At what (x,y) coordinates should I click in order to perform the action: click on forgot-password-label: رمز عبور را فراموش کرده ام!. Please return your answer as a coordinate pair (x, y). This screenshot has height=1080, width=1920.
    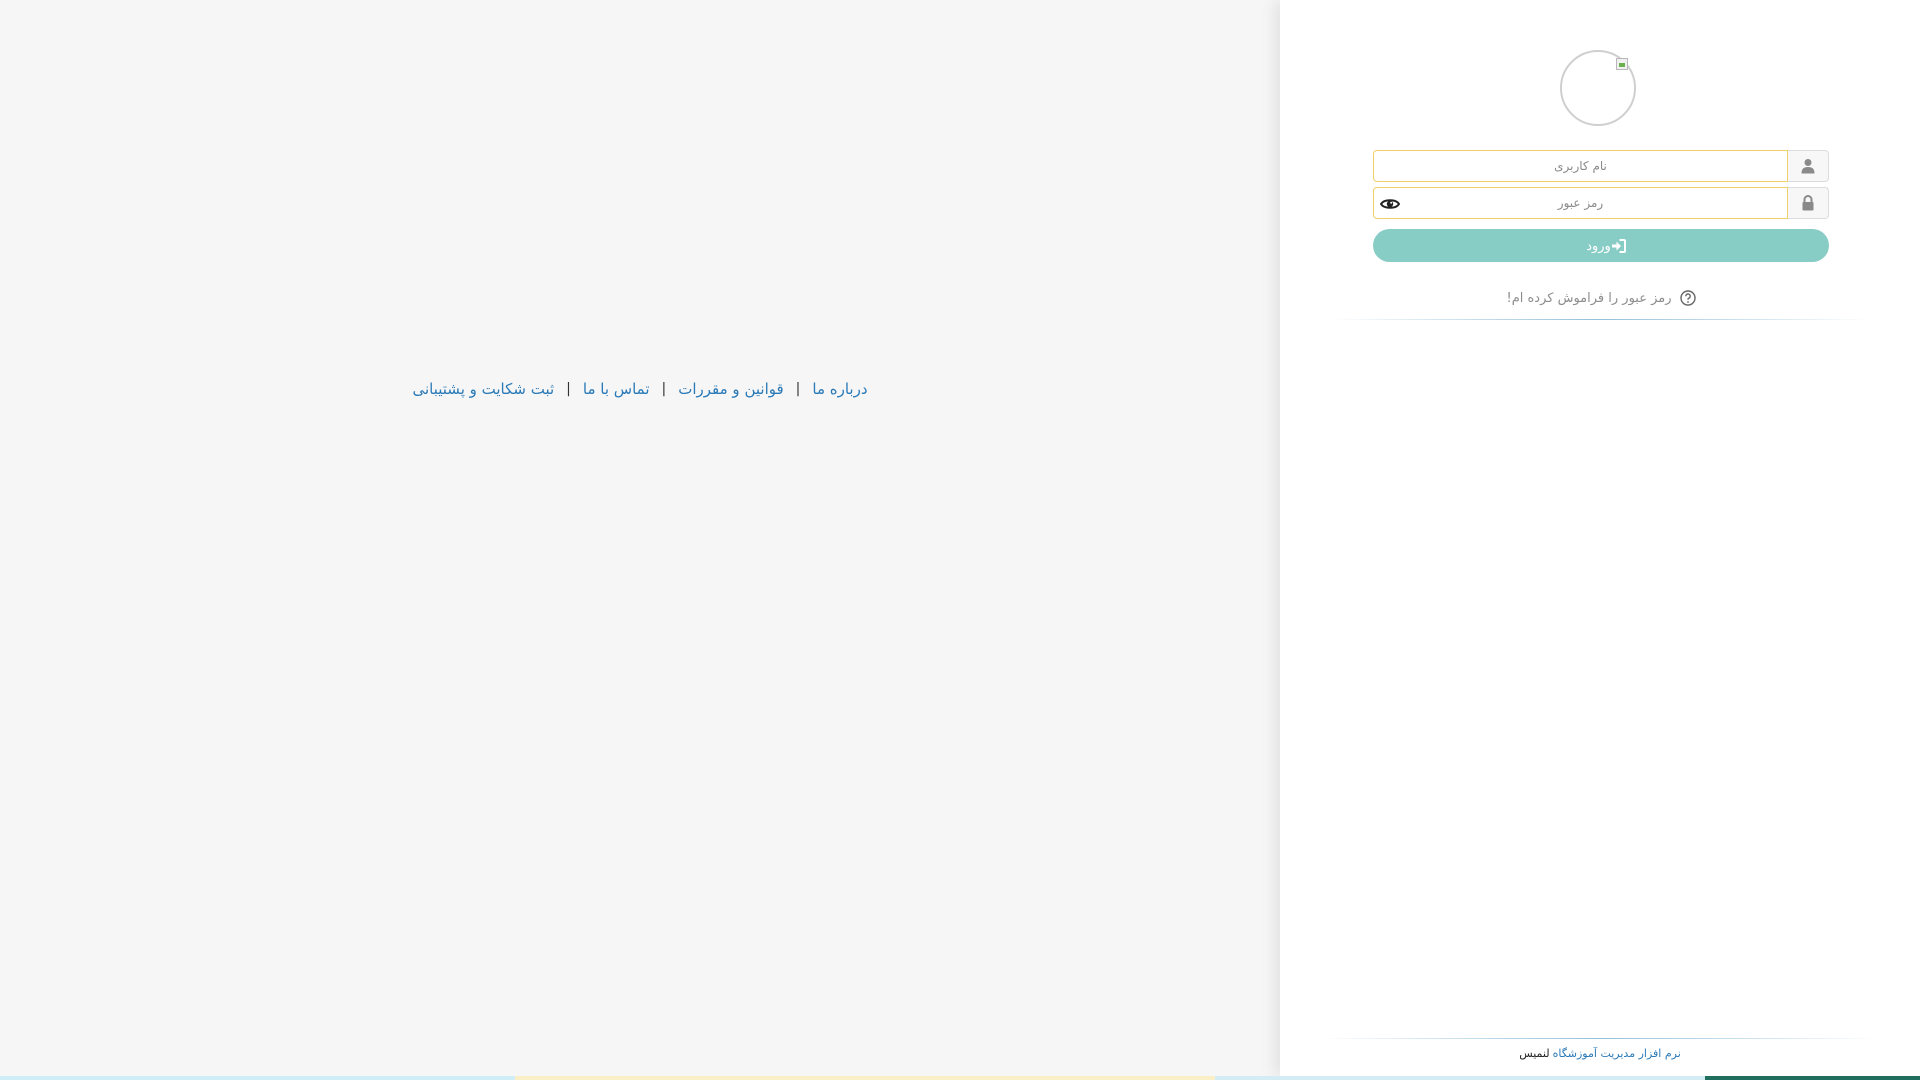
    Looking at the image, I should click on (1589, 298).